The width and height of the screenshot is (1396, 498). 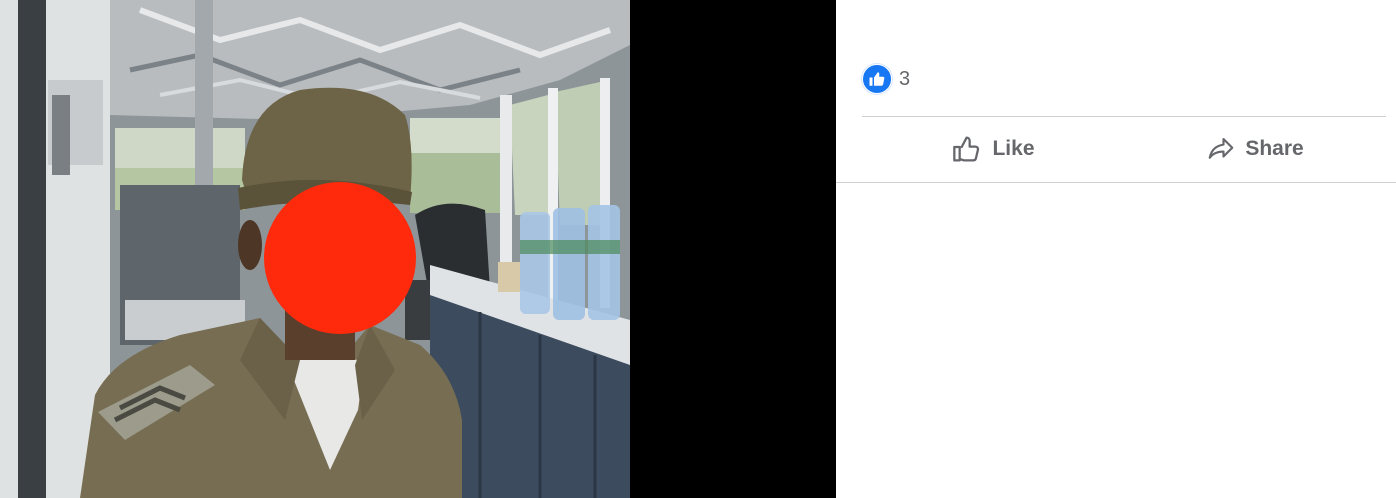 What do you see at coordinates (877, 79) in the screenshot?
I see `thumbs-up-icon` at bounding box center [877, 79].